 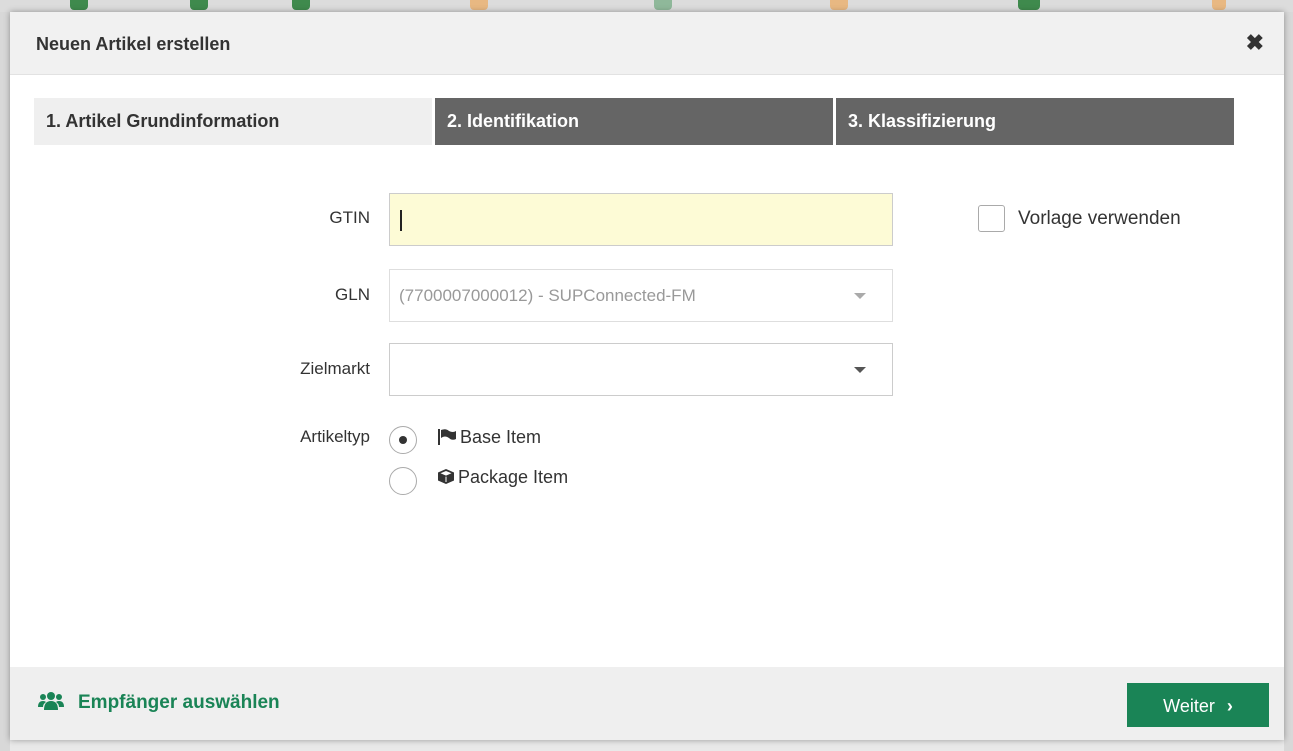 I want to click on step-tab-identifikation: 2. Identifikation, so click(x=634, y=121).